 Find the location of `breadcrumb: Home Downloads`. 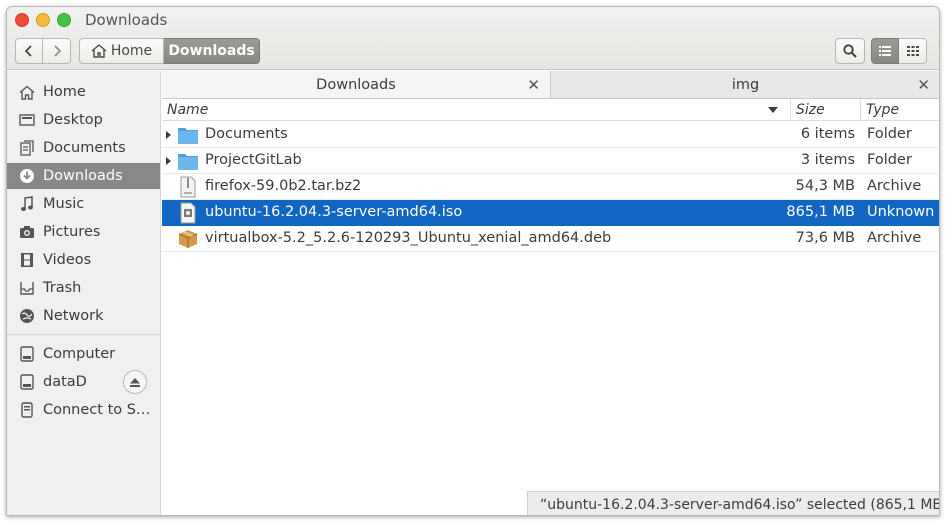

breadcrumb: Home Downloads is located at coordinates (169, 51).